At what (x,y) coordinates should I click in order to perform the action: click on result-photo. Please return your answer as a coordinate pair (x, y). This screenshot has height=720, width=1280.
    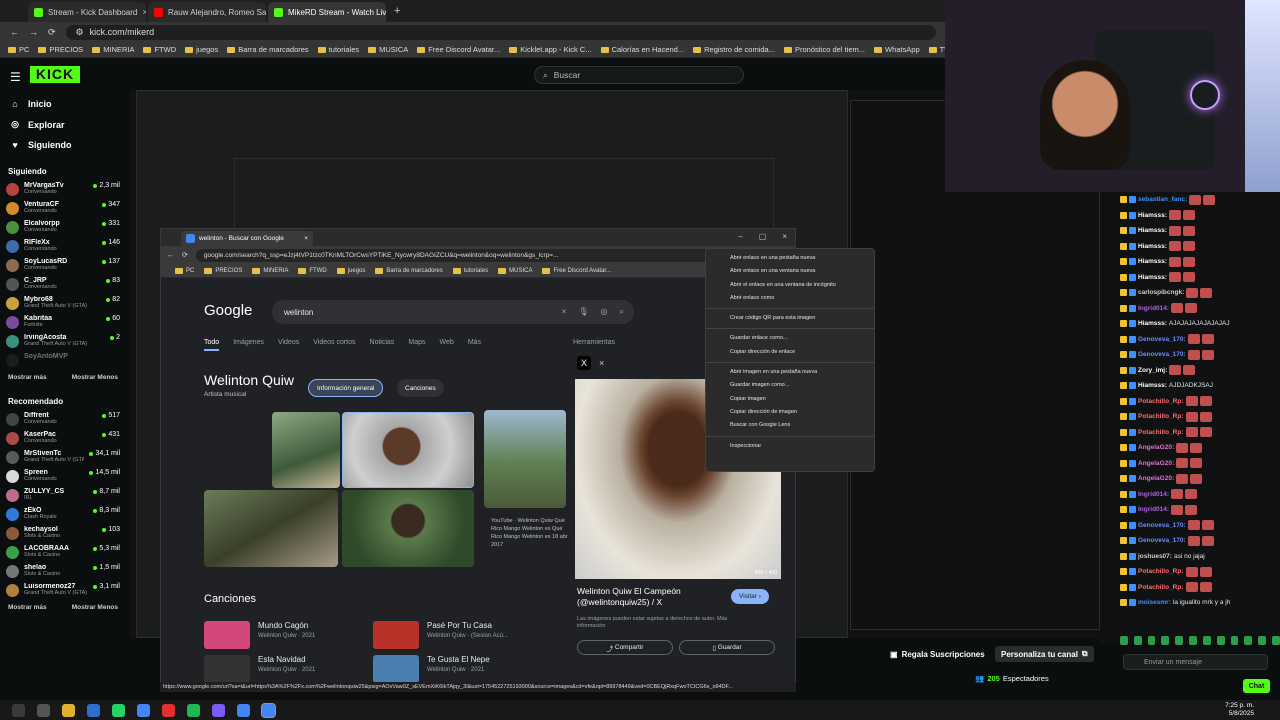
    Looking at the image, I should click on (271, 528).